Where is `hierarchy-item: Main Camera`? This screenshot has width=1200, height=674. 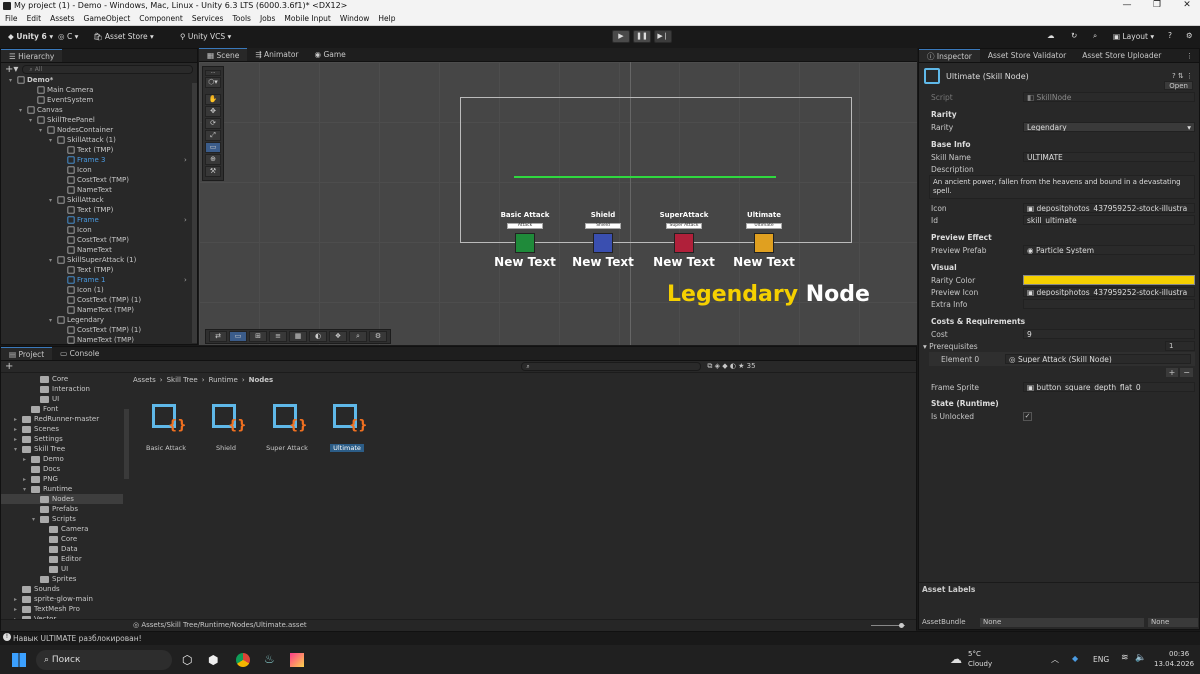 hierarchy-item: Main Camera is located at coordinates (96, 90).